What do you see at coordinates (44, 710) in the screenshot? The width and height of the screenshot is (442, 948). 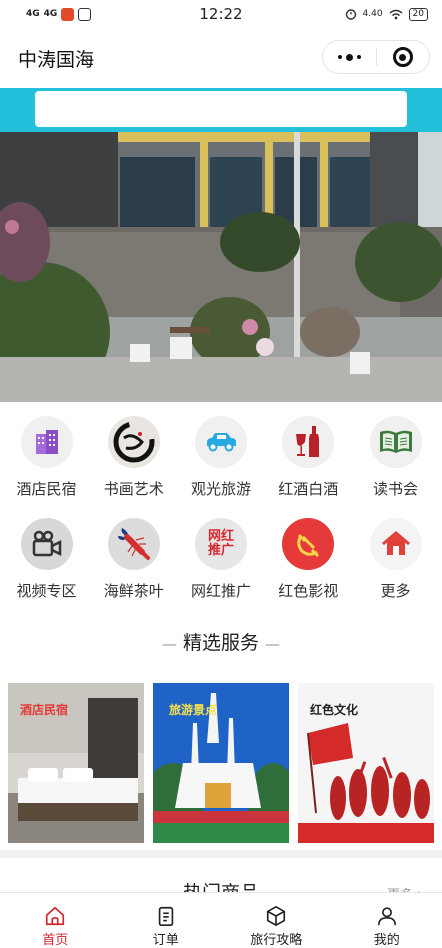 I see `service-card-label: 酒店民宿` at bounding box center [44, 710].